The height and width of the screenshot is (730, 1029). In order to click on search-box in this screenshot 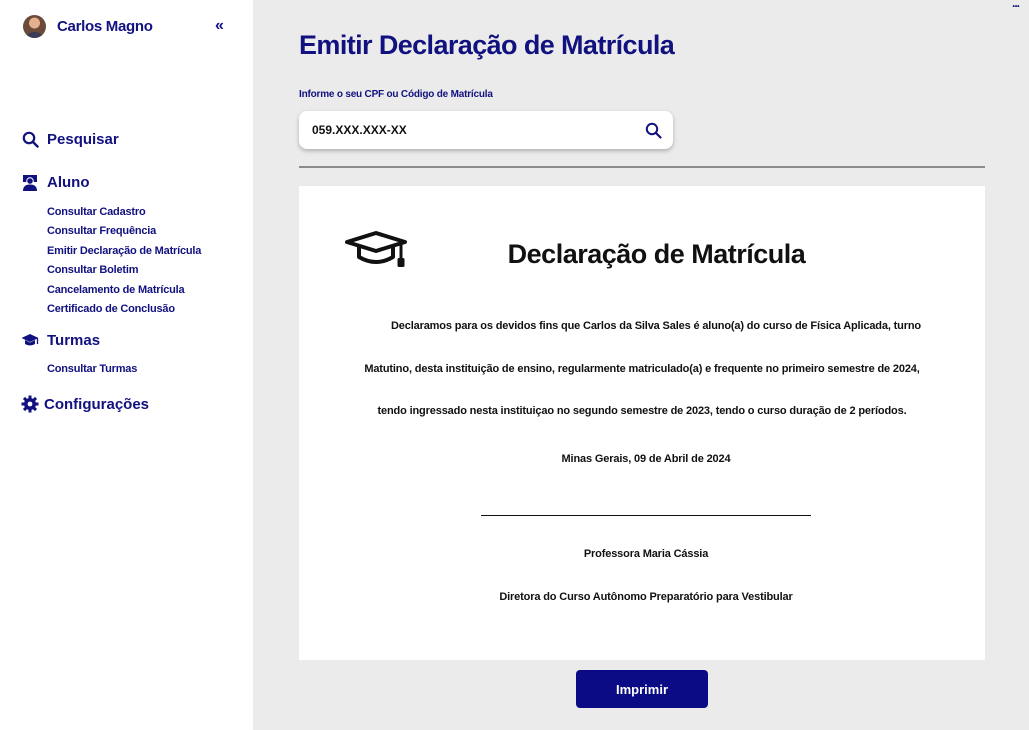, I will do `click(486, 130)`.